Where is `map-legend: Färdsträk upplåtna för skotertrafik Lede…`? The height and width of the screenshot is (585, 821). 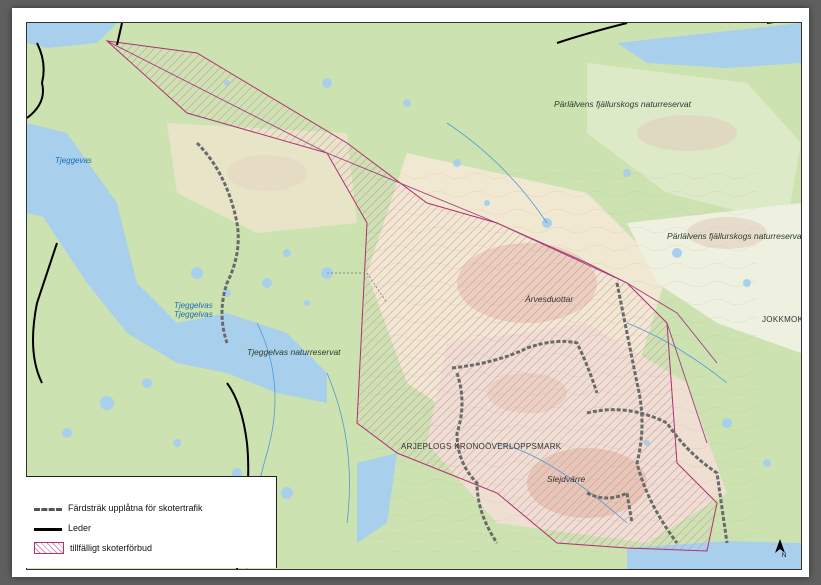
map-legend: Färdsträk upplåtna för skotertrafik Lede… is located at coordinates (151, 522).